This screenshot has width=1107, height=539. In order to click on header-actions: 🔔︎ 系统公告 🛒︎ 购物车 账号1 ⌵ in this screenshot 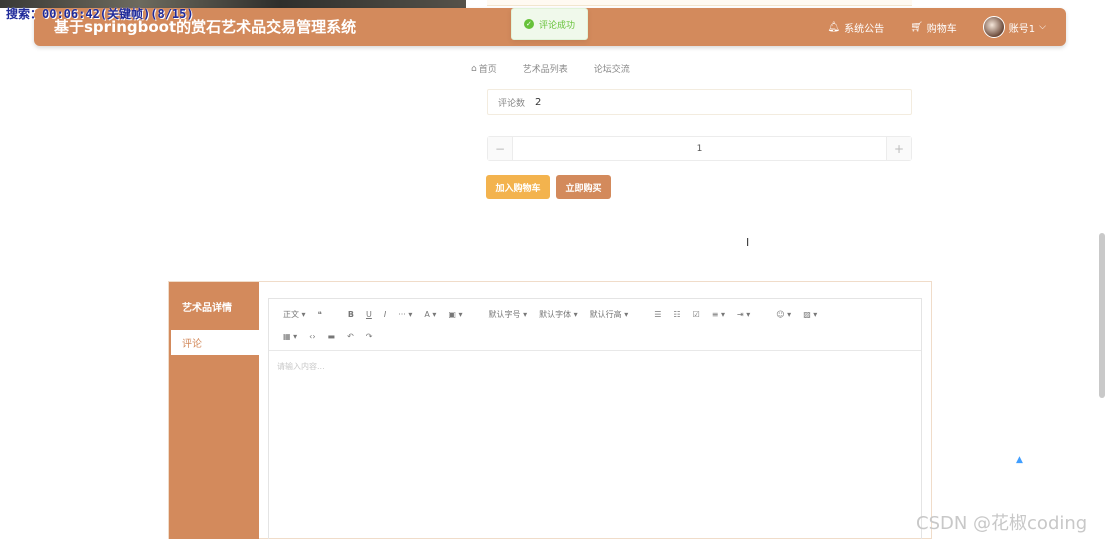, I will do `click(936, 27)`.